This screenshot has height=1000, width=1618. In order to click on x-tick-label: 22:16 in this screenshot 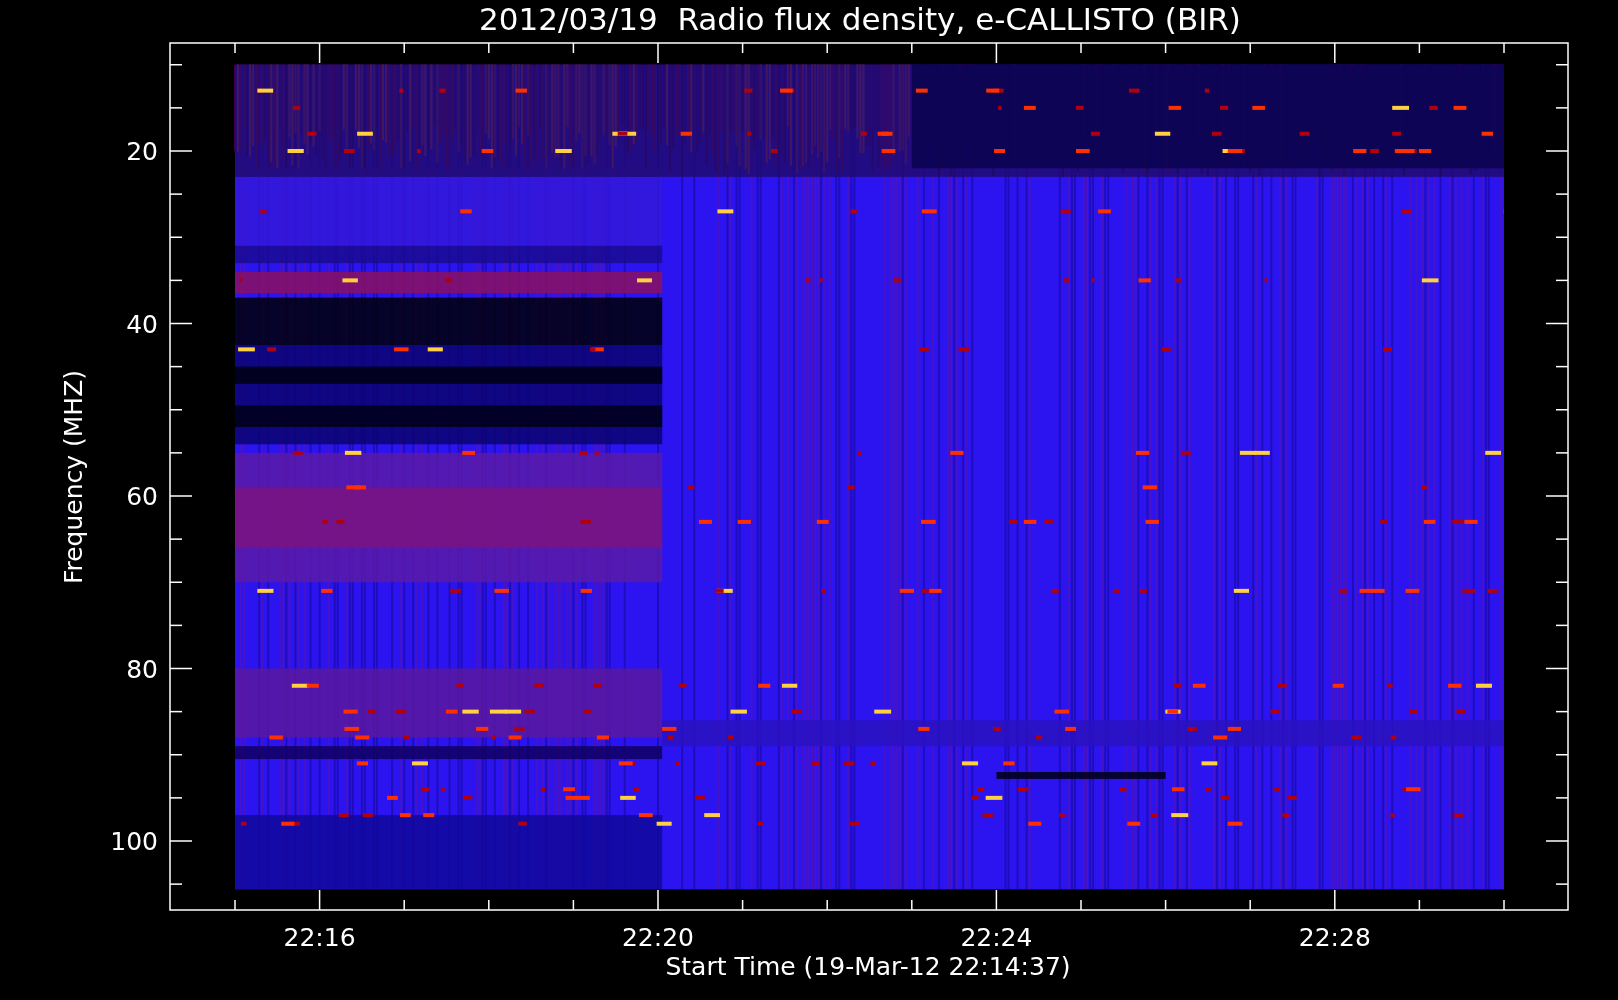, I will do `click(319, 937)`.